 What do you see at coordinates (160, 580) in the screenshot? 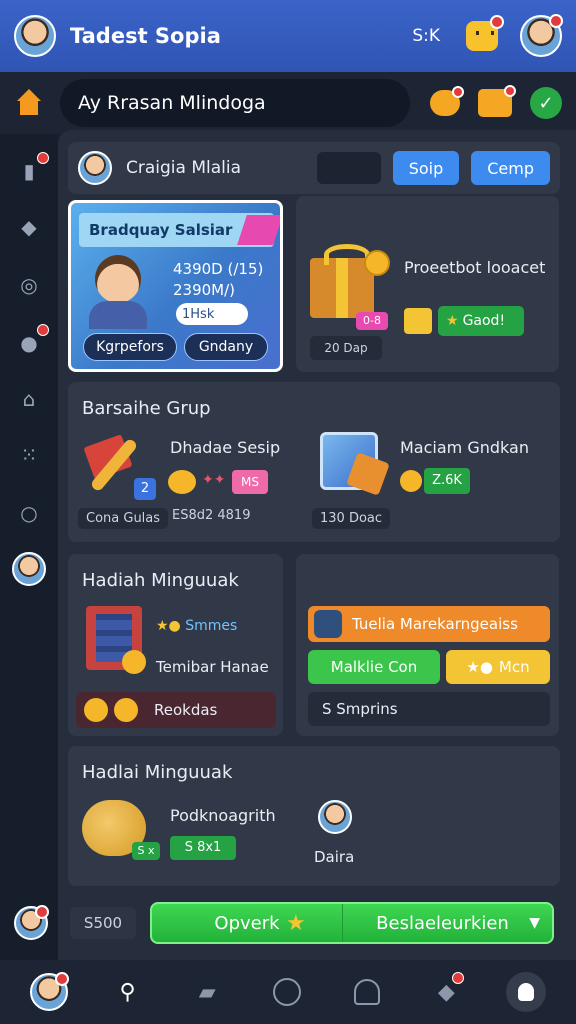
I see `weekly-heading: Hadiah Minguuak` at bounding box center [160, 580].